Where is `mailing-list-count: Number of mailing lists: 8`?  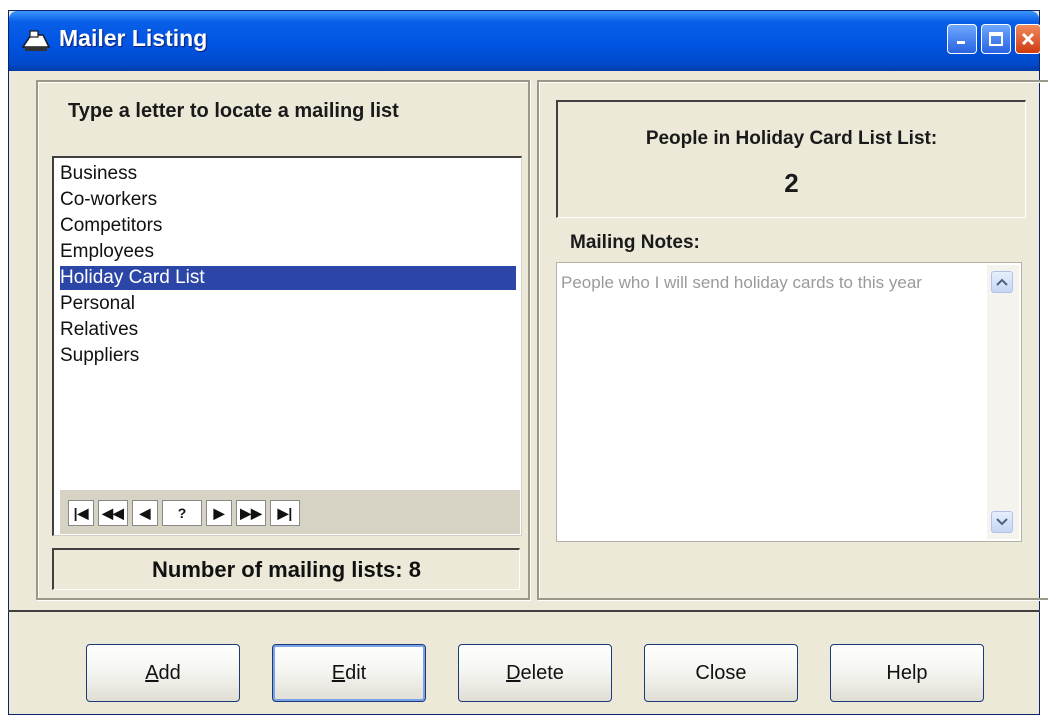 mailing-list-count: Number of mailing lists: 8 is located at coordinates (286, 569).